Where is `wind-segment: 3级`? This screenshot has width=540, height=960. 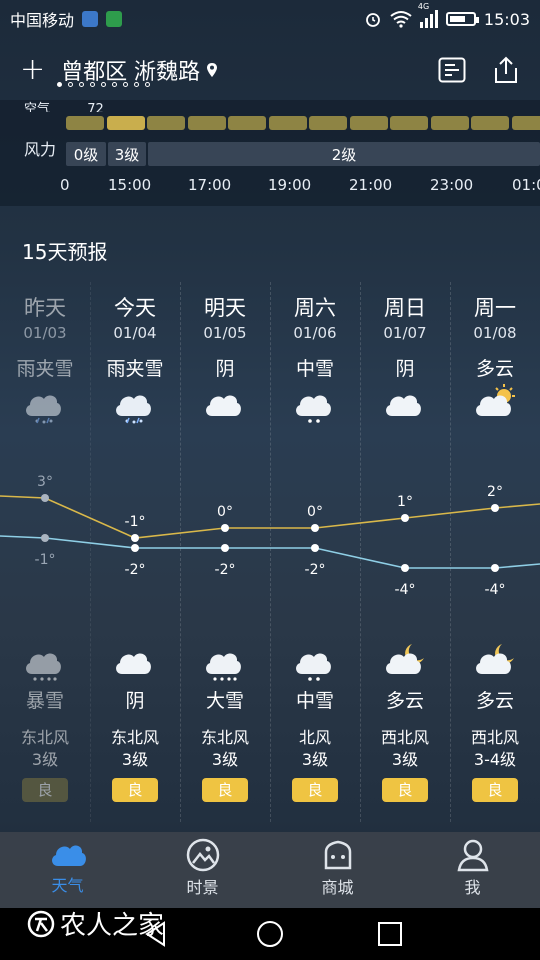
wind-segment: 3级 is located at coordinates (127, 154).